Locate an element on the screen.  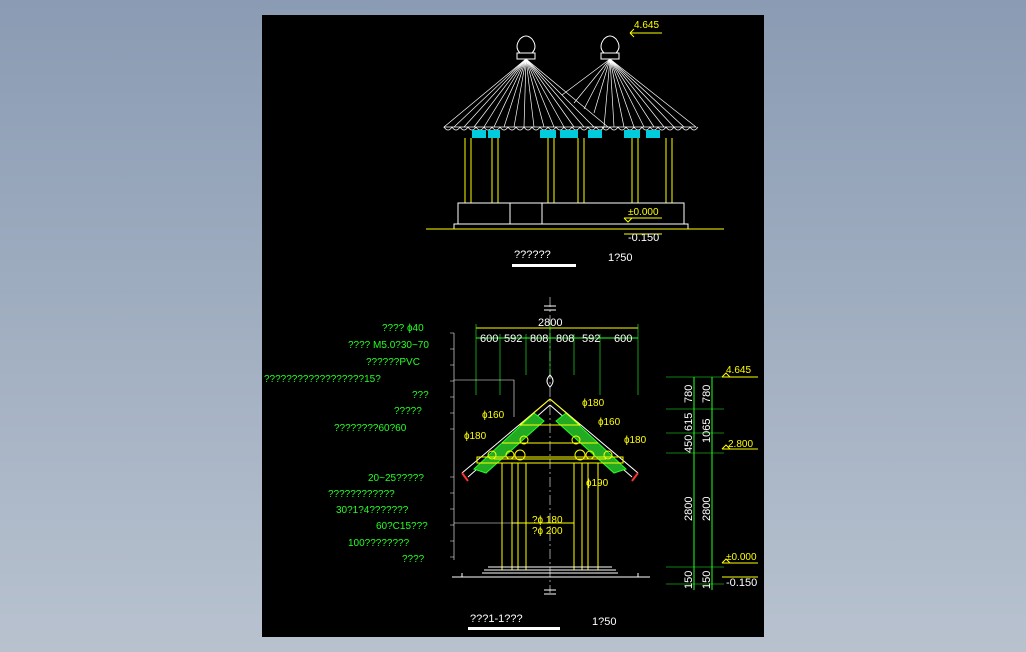
level-0000: ±0.000 is located at coordinates (741, 557).